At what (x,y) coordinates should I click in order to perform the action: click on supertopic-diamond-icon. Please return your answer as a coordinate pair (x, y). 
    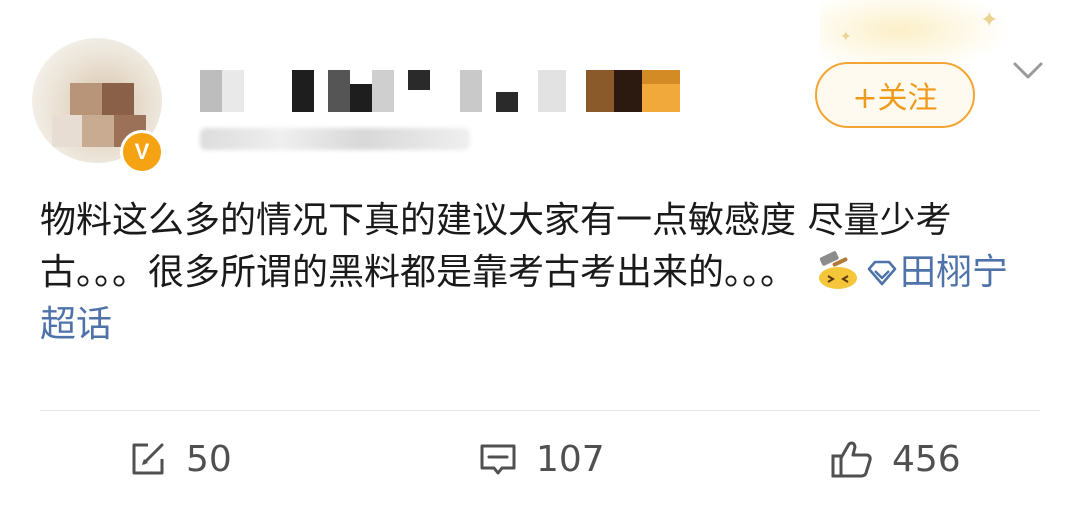
    Looking at the image, I should click on (882, 273).